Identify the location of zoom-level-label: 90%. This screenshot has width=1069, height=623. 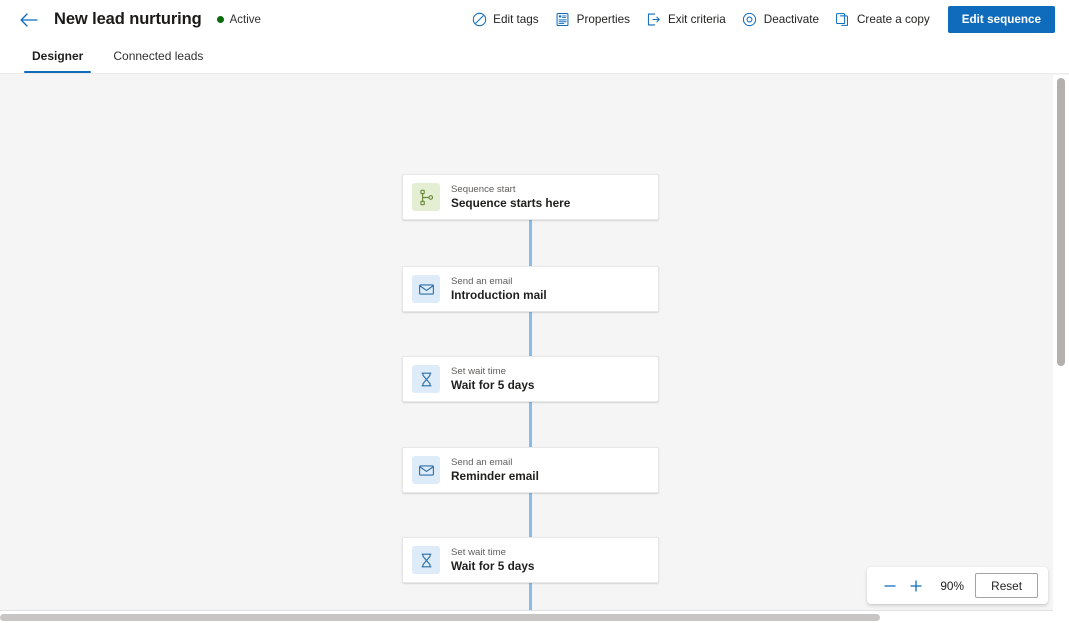
(952, 585).